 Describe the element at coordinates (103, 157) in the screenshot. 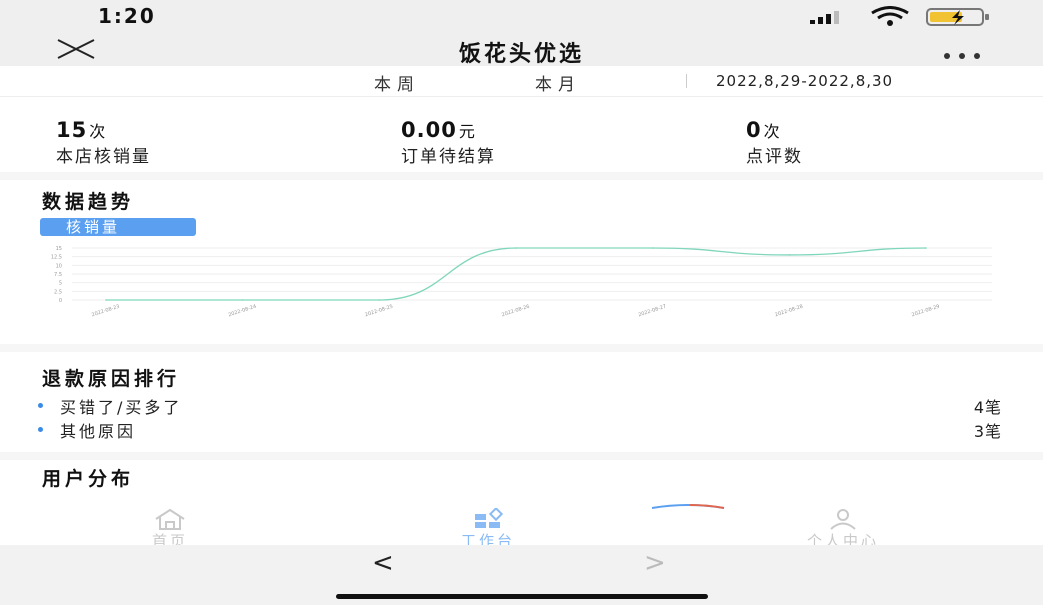

I see `stat-label: 本店核销量` at that location.